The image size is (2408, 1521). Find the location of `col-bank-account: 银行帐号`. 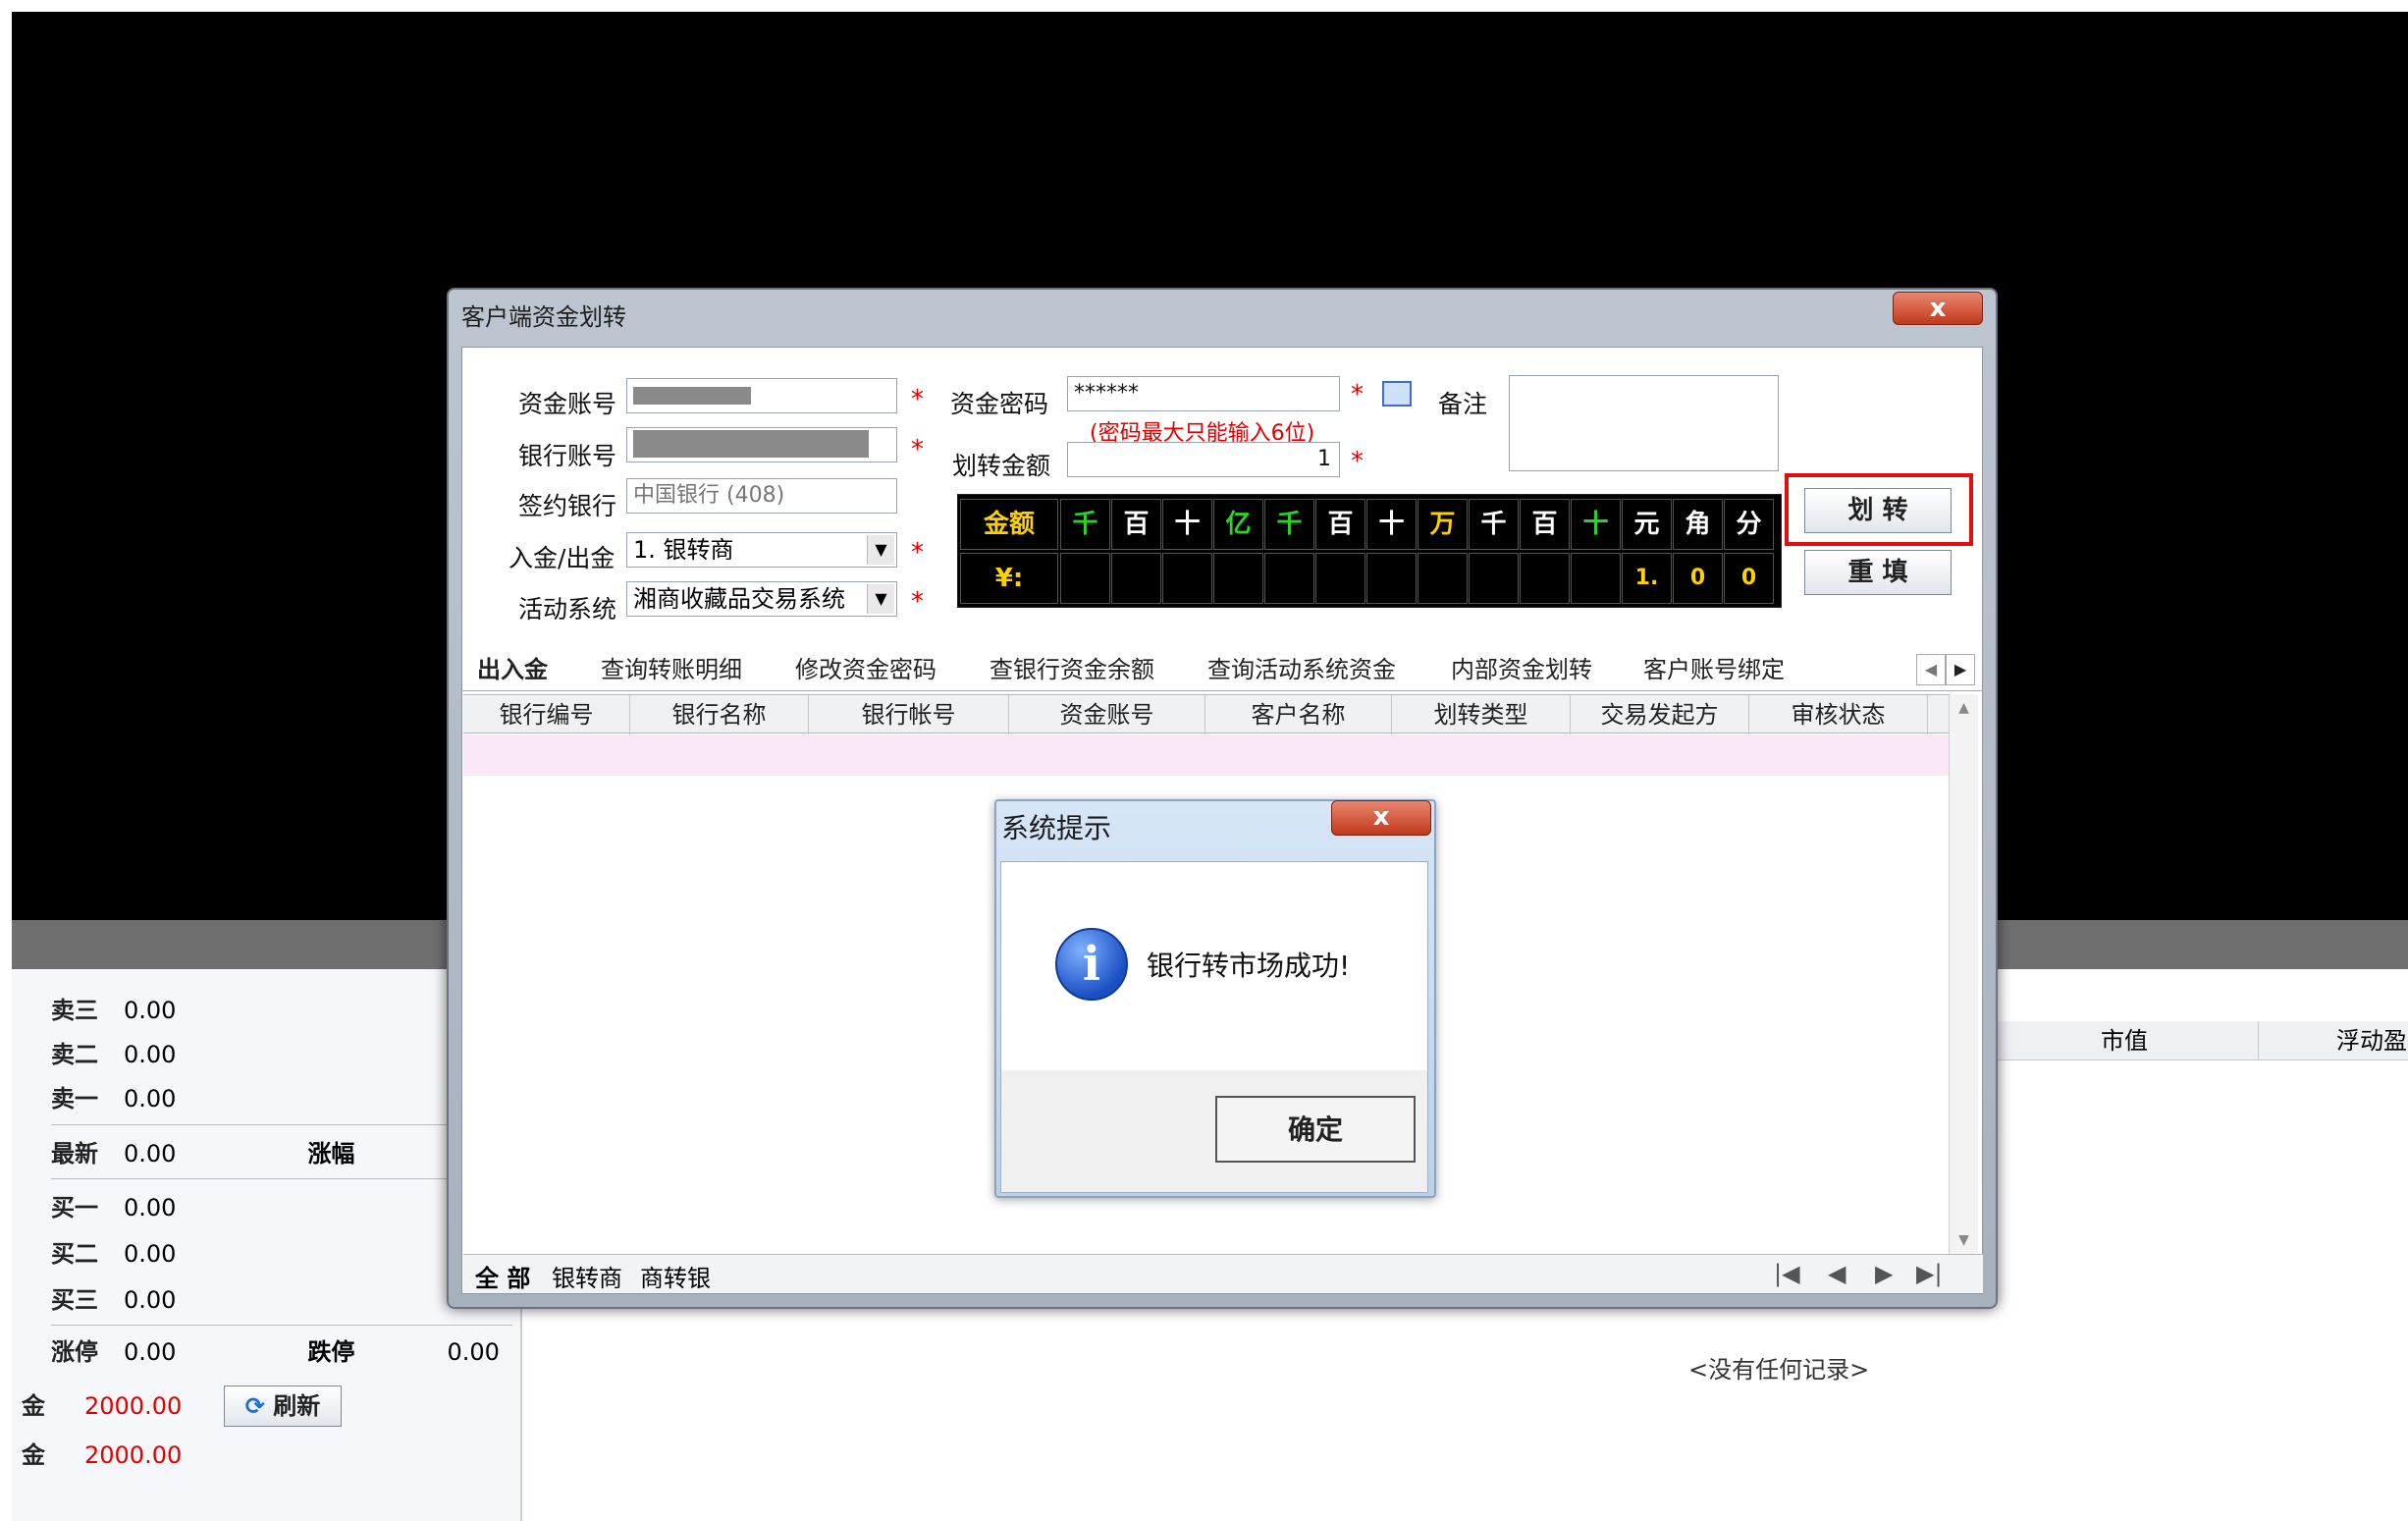

col-bank-account: 银行帐号 is located at coordinates (909, 714).